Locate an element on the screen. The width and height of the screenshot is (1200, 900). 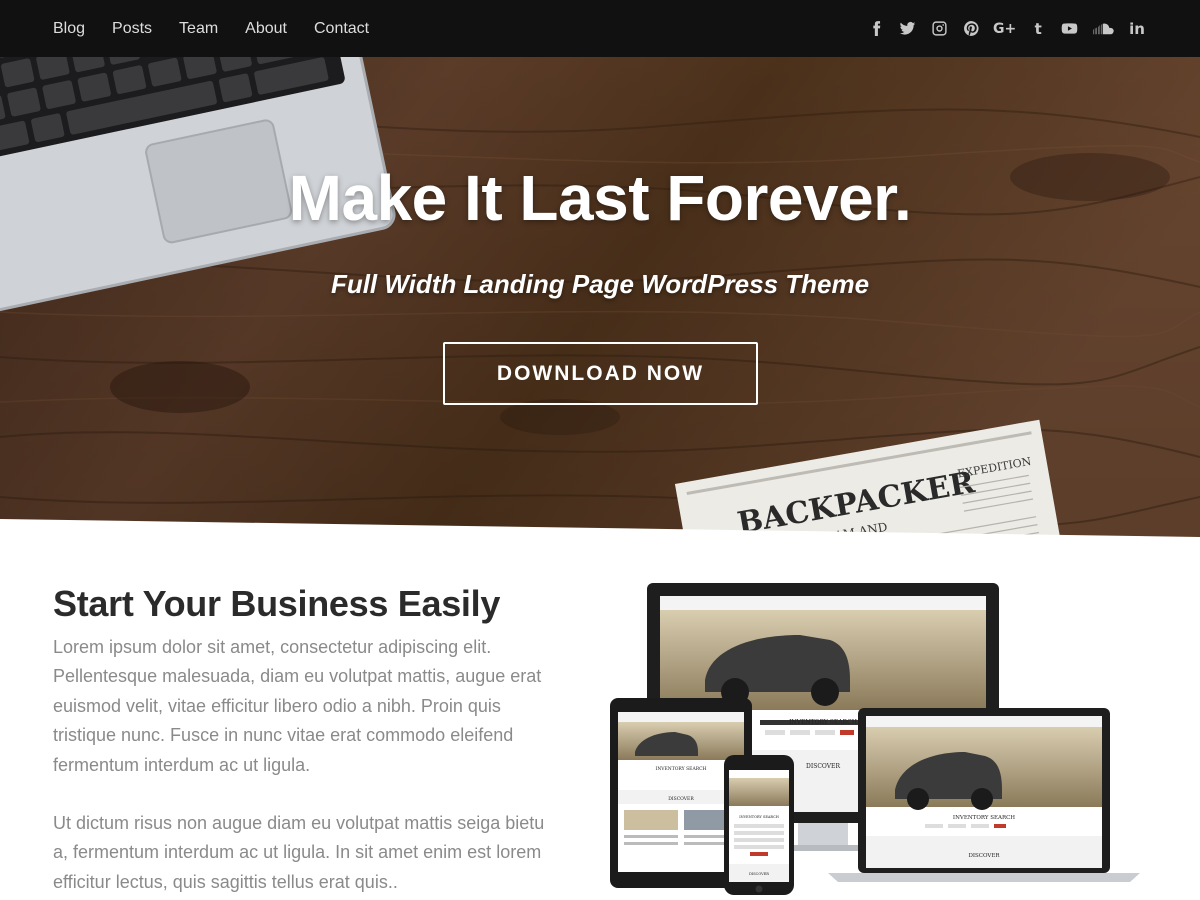
pinterest-icon is located at coordinates (971, 29).